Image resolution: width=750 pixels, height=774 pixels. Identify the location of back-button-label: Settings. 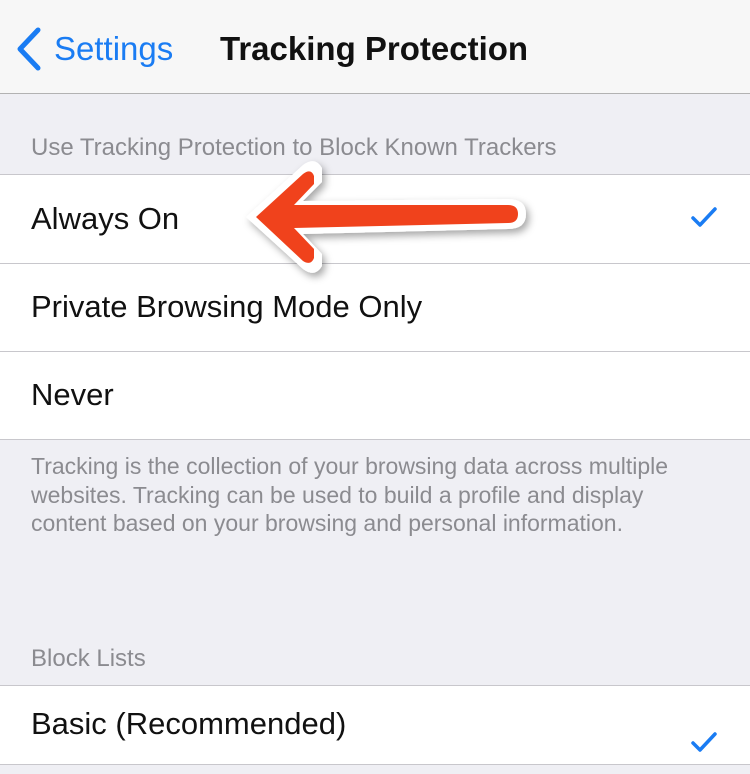
(114, 48).